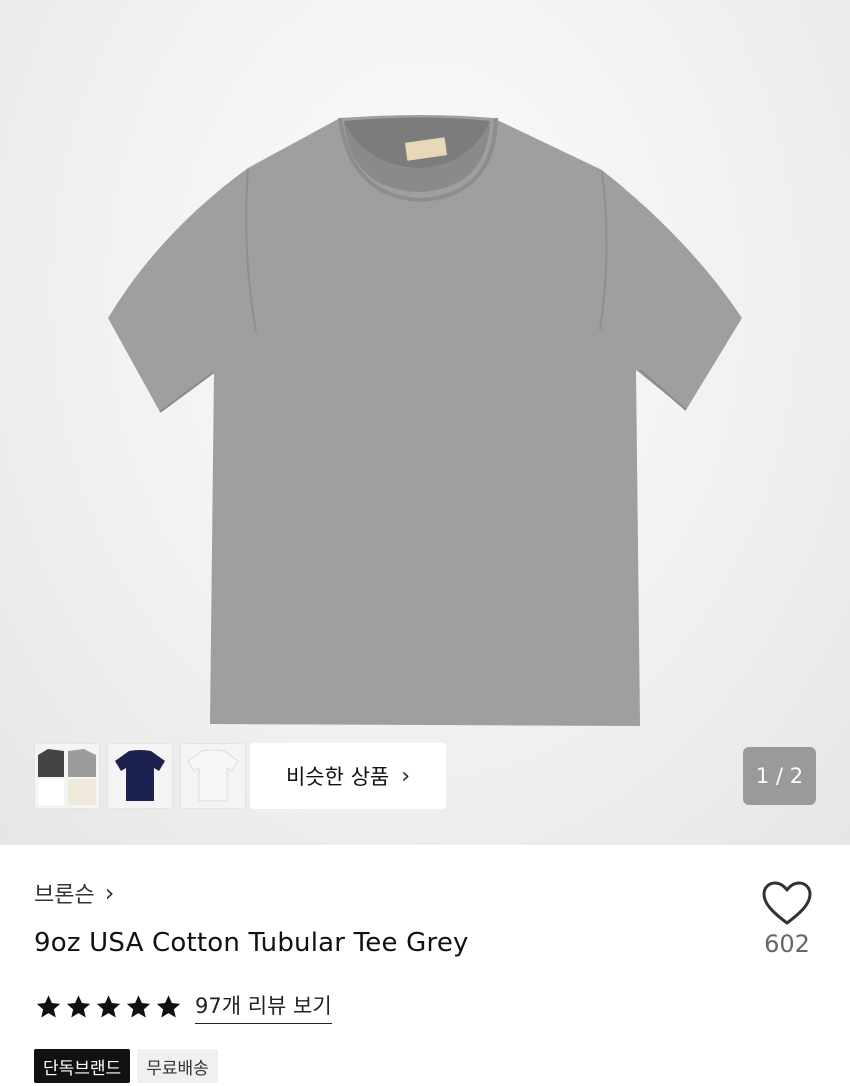  I want to click on image-page-indicator: 1 / 2, so click(779, 776).